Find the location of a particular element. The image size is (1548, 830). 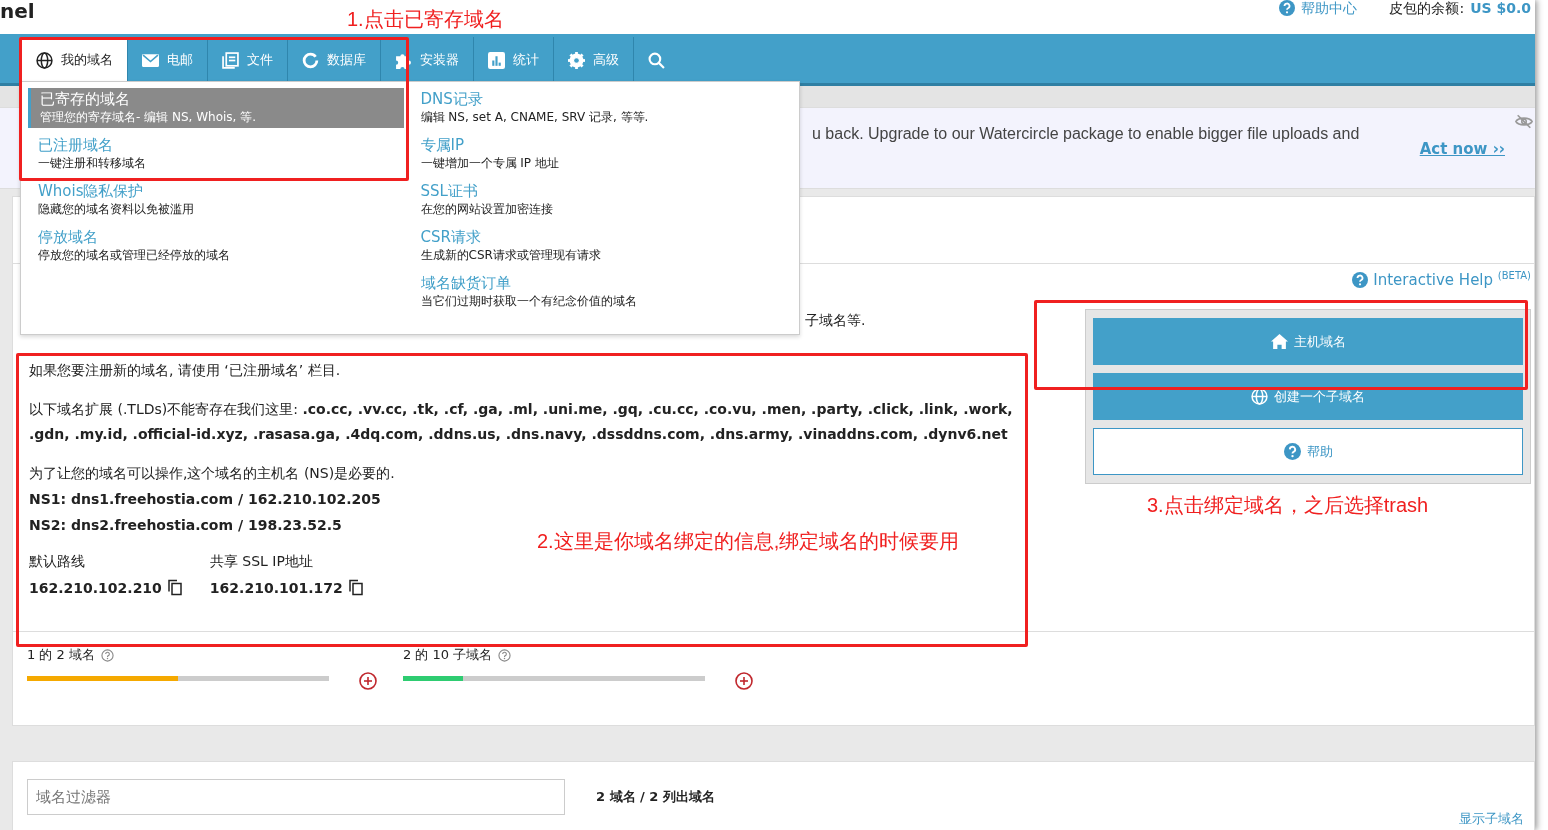

envelope-icon is located at coordinates (150, 60).